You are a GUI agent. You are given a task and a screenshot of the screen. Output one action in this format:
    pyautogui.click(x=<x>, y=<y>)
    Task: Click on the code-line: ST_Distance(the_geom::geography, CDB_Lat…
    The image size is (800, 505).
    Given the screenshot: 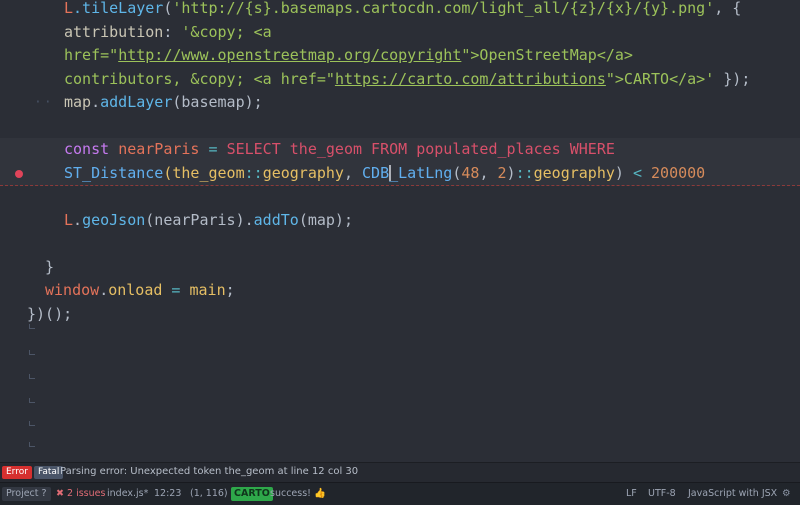 What is the action you would take?
    pyautogui.click(x=400, y=173)
    